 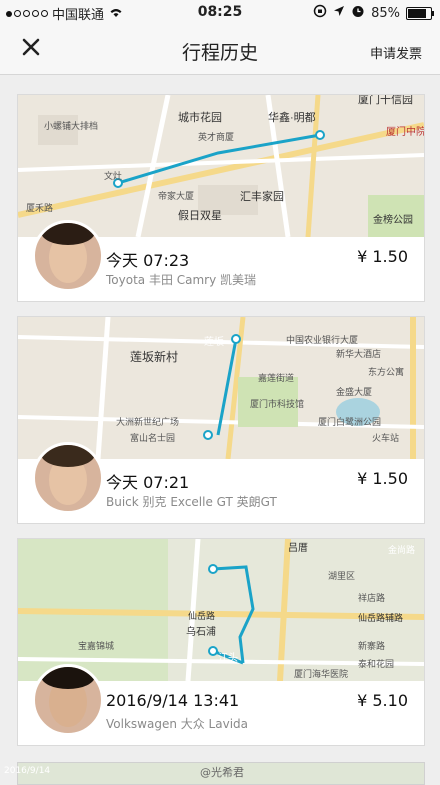 I want to click on map-label: 假日双星, so click(x=200, y=215).